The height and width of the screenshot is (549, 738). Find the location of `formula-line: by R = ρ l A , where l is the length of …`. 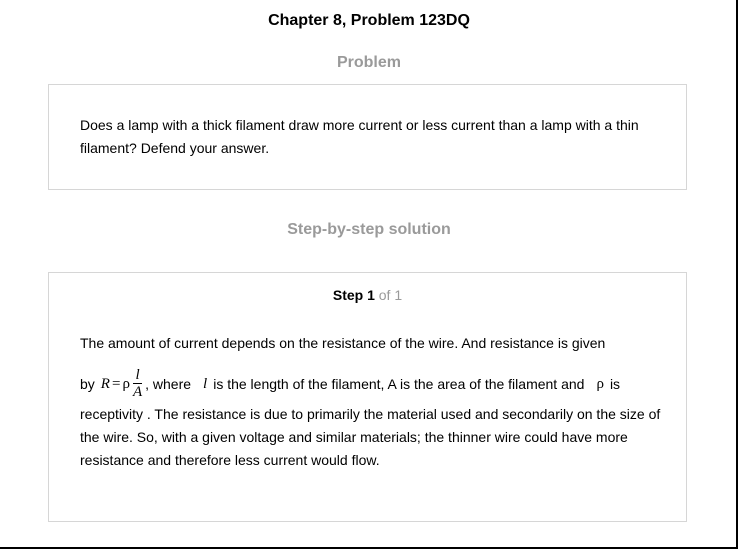

formula-line: by R = ρ l A , where l is the length of … is located at coordinates (350, 384).